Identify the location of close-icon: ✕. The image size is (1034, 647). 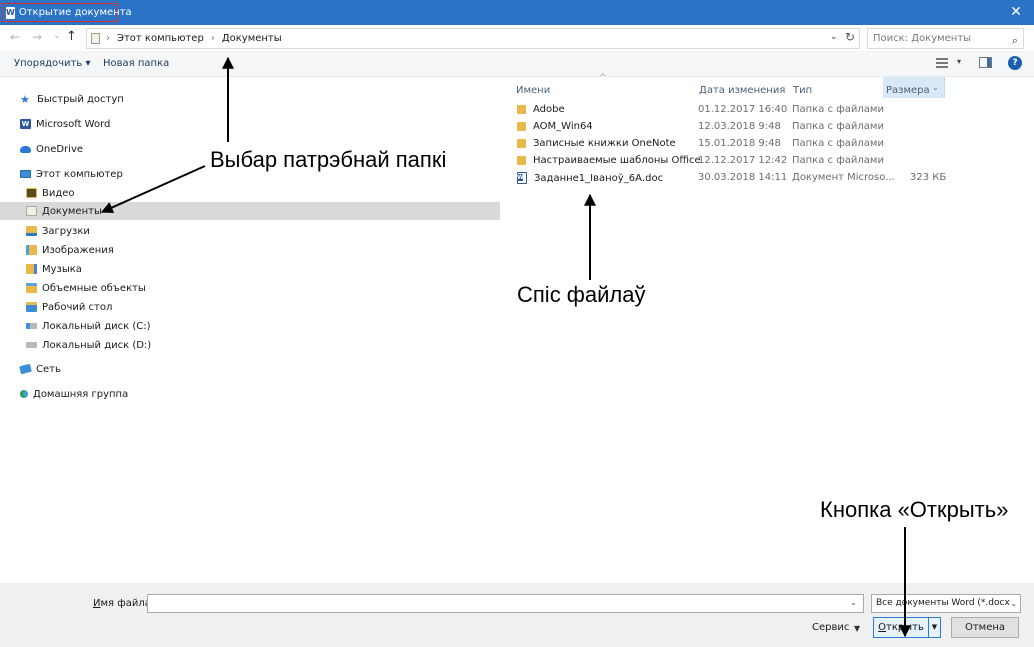
(1016, 12).